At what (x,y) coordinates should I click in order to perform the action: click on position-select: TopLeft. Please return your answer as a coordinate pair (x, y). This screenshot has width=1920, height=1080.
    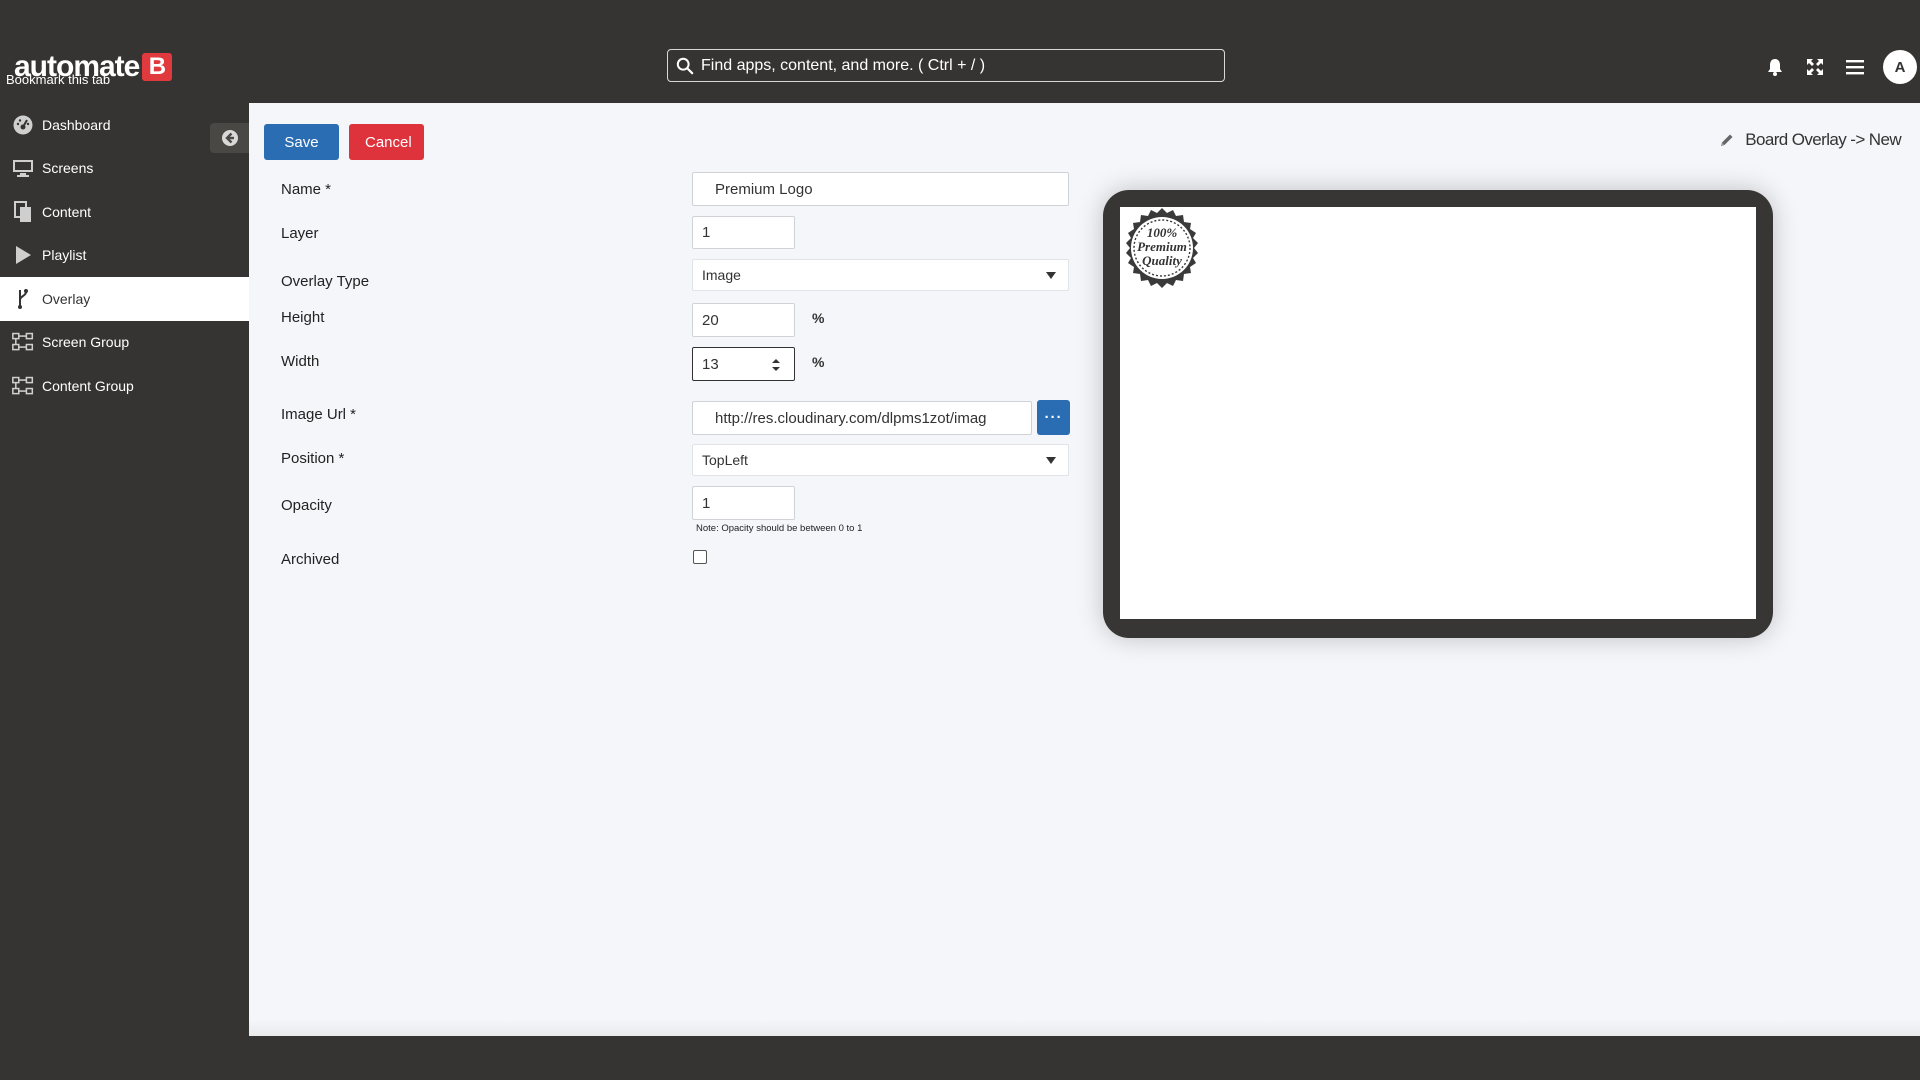
    Looking at the image, I should click on (880, 460).